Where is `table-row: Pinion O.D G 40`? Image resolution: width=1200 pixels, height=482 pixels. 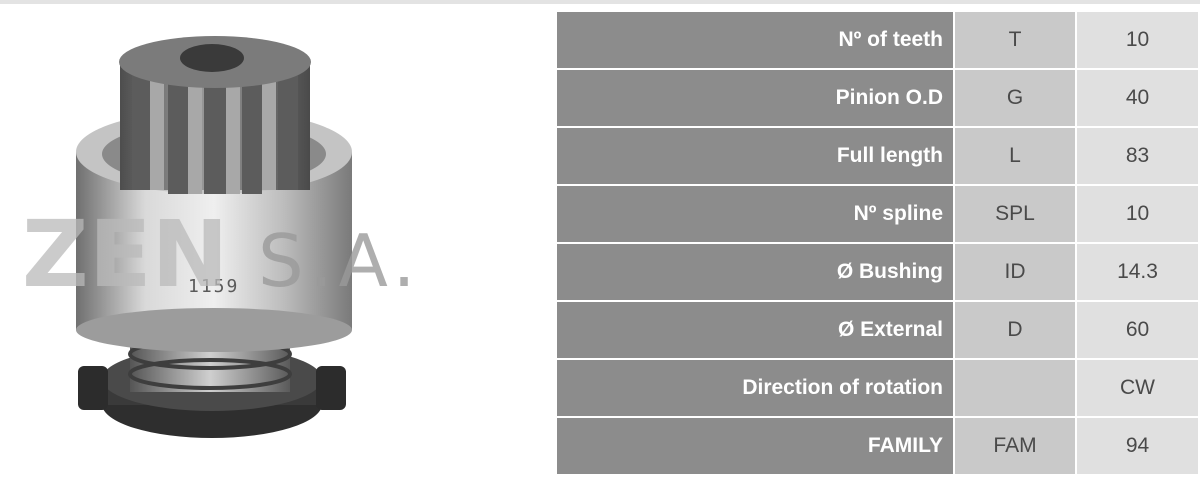
table-row: Pinion O.D G 40 is located at coordinates (877, 98).